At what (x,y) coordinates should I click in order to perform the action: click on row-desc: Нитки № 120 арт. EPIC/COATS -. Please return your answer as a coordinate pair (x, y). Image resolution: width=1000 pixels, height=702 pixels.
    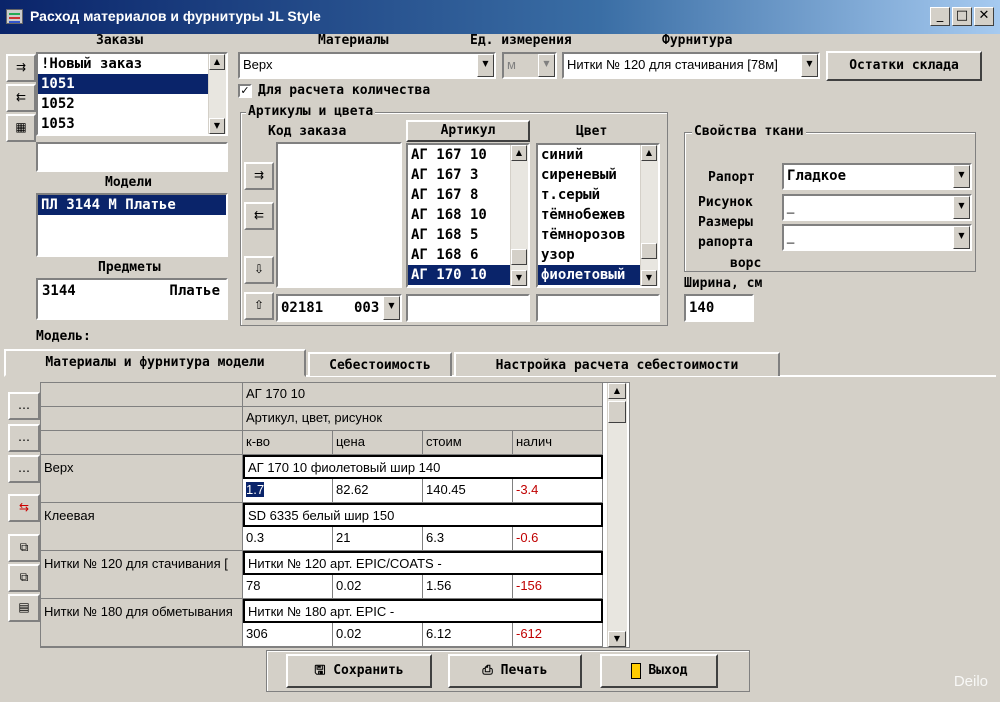
    Looking at the image, I should click on (423, 563).